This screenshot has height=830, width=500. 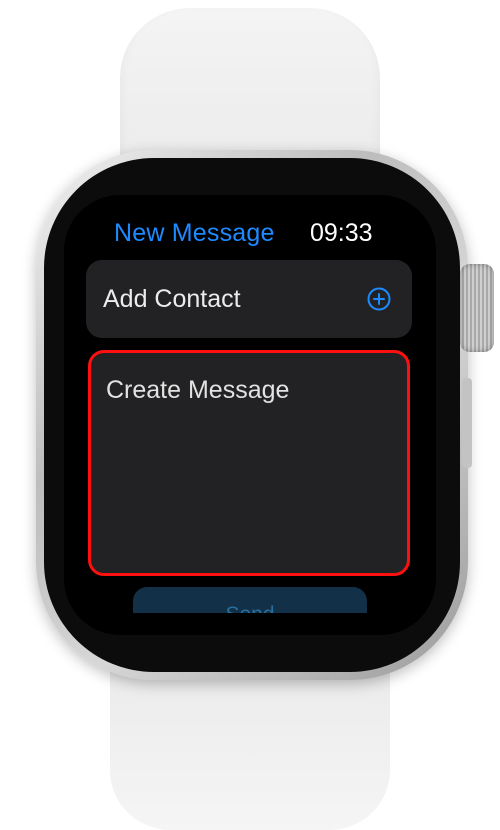 I want to click on plus-circle-icon, so click(x=379, y=299).